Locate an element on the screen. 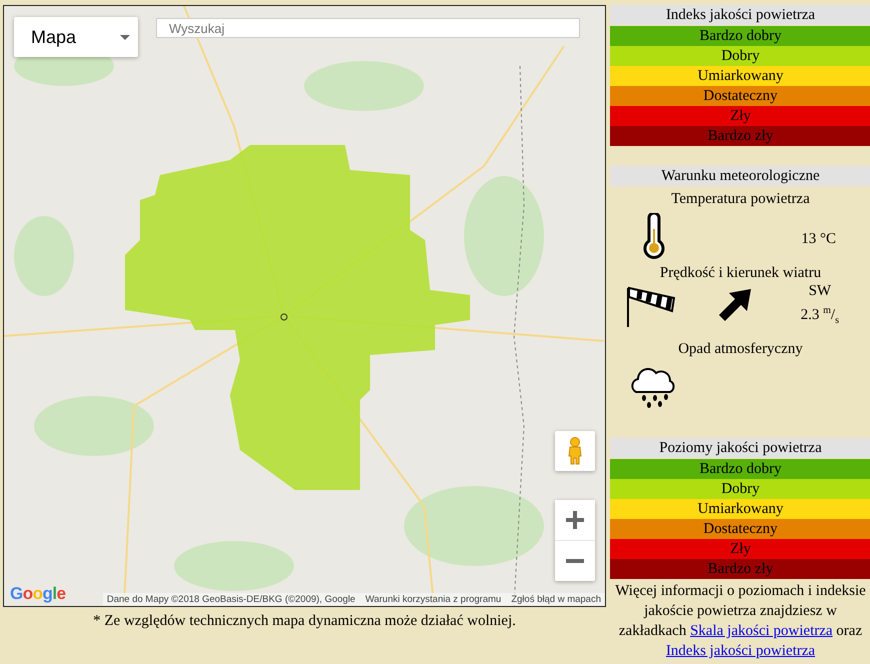 This screenshot has height=664, width=870. temperature-label: Temperatura powietrza is located at coordinates (740, 199).